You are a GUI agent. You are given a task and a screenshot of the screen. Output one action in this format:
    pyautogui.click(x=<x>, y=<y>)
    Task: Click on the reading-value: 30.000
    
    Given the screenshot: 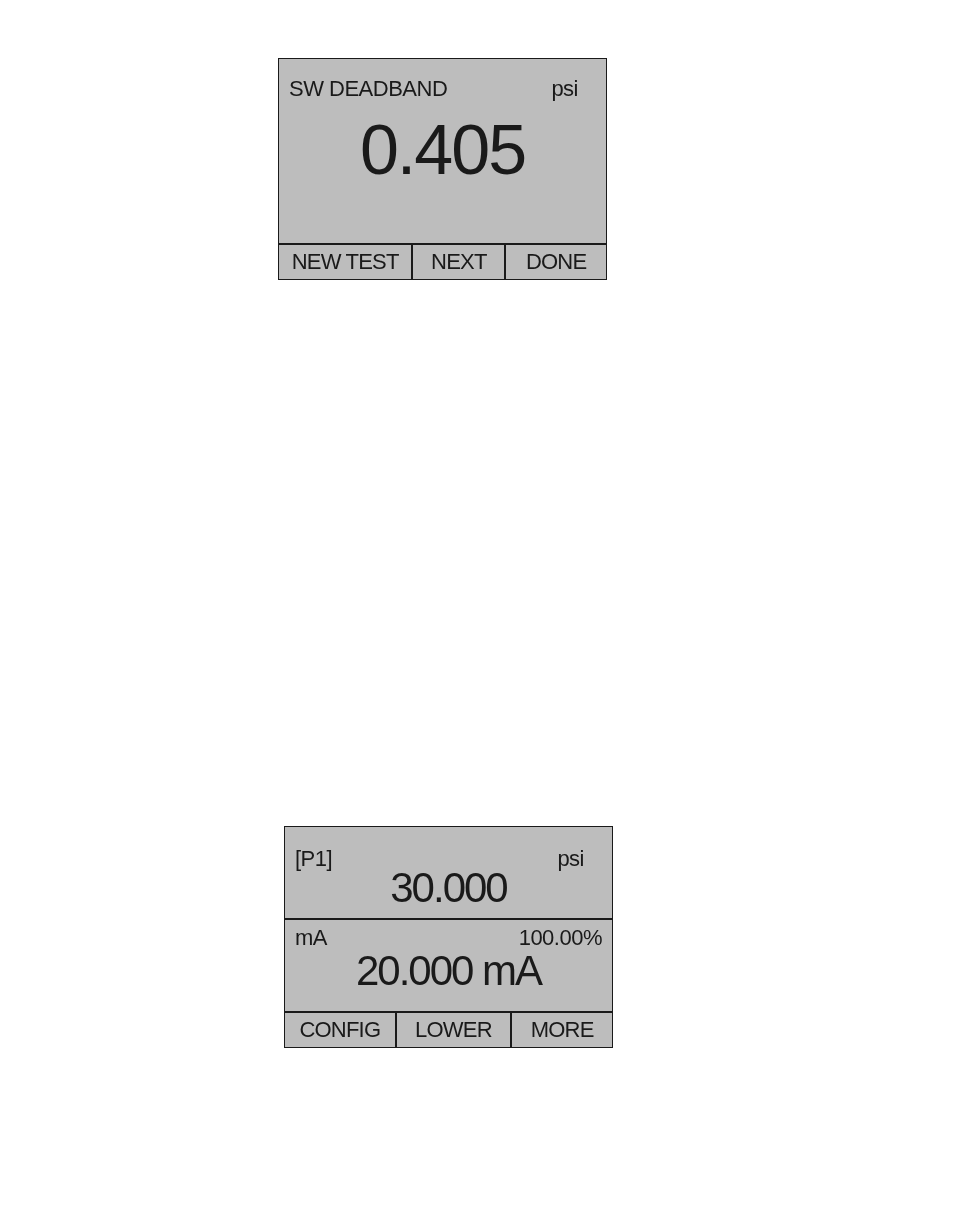 What is the action you would take?
    pyautogui.click(x=448, y=888)
    